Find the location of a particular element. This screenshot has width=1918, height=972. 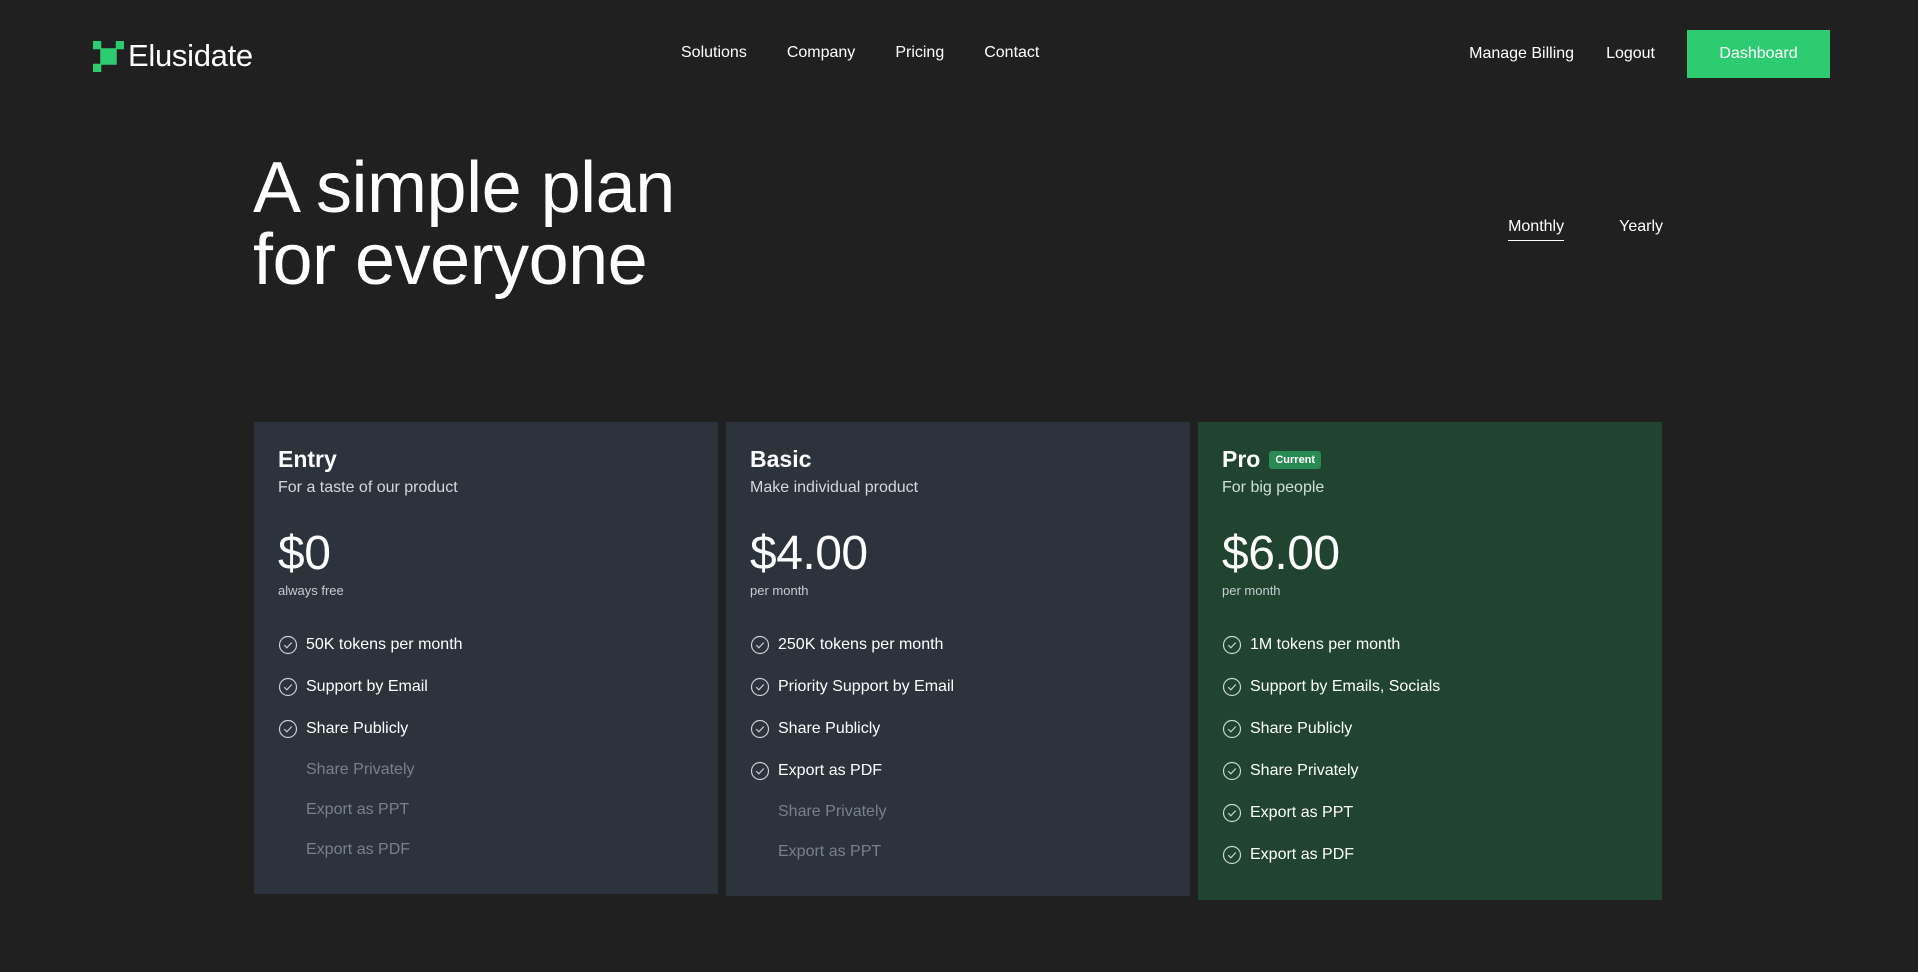

logout-link: Logout is located at coordinates (1630, 54).